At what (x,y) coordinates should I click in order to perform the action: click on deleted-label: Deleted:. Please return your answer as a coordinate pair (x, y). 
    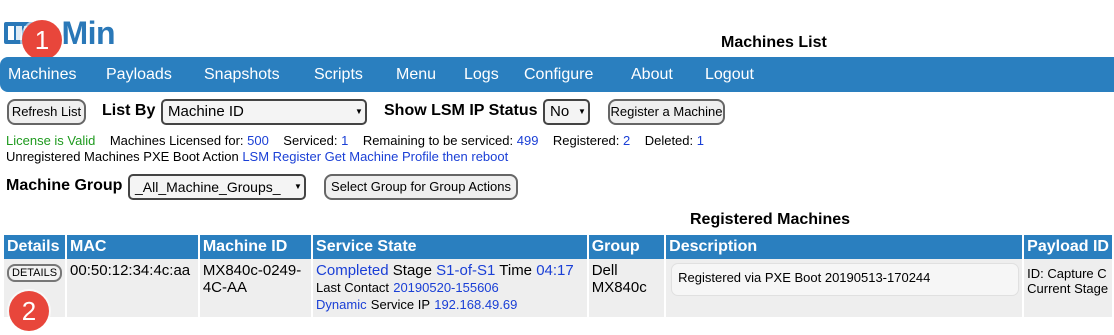
    Looking at the image, I should click on (669, 140).